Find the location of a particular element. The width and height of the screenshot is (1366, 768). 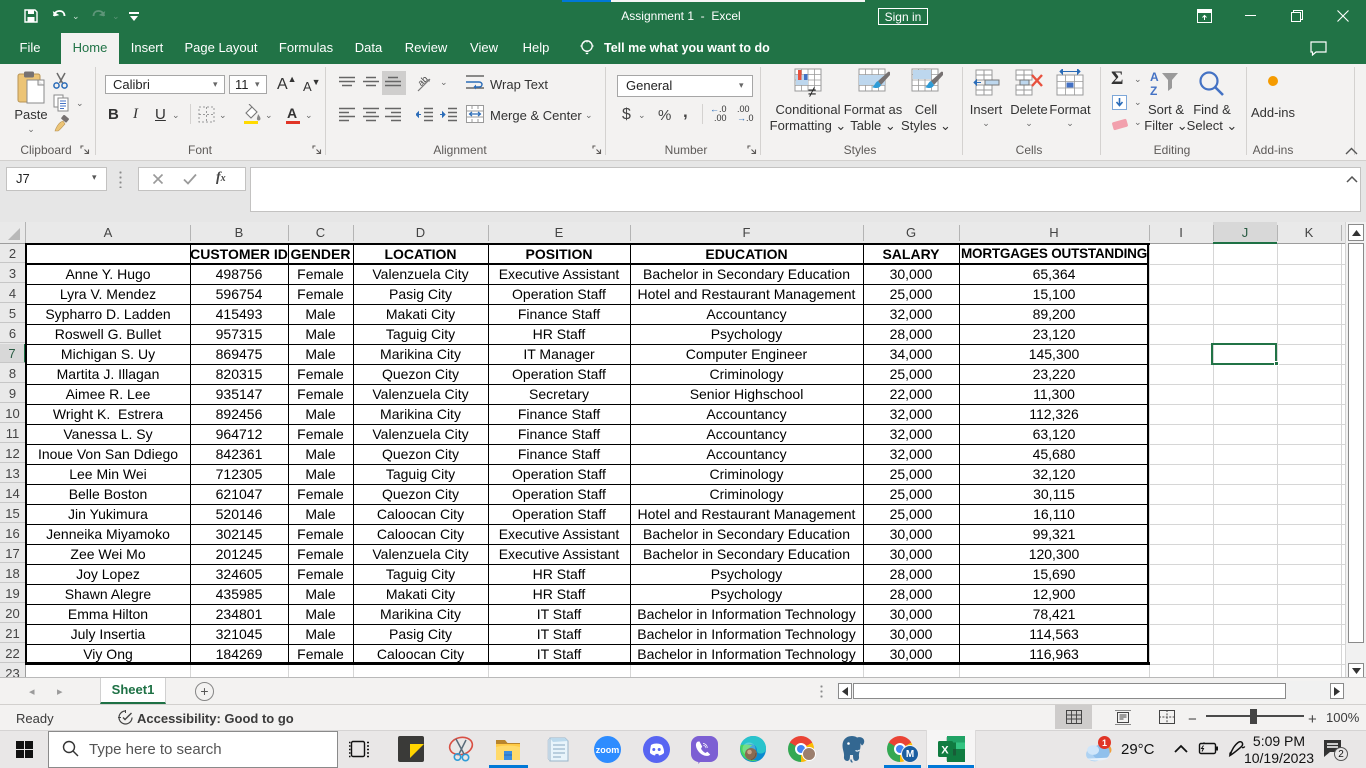

svg-text: ab is located at coordinates (423, 81).